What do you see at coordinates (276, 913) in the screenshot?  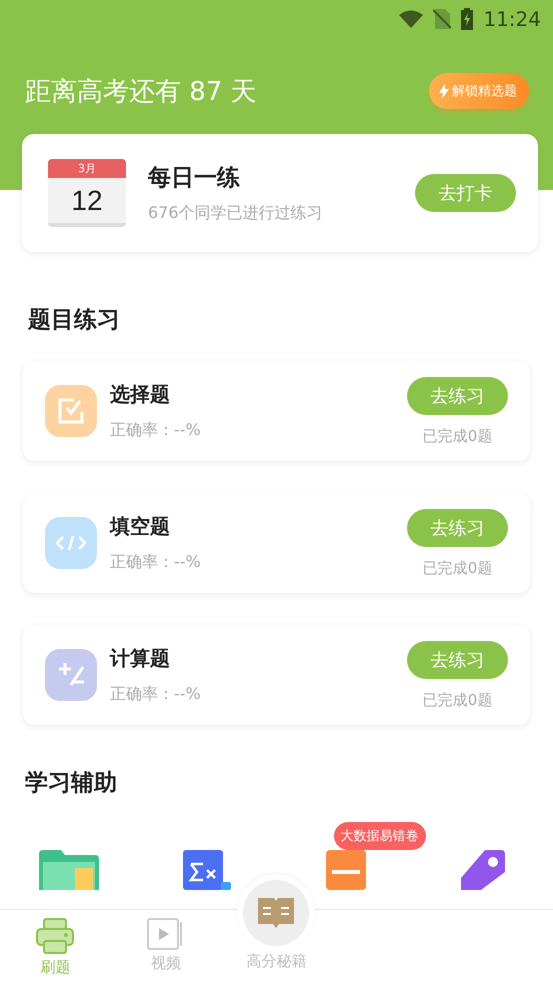 I see `book-icon` at bounding box center [276, 913].